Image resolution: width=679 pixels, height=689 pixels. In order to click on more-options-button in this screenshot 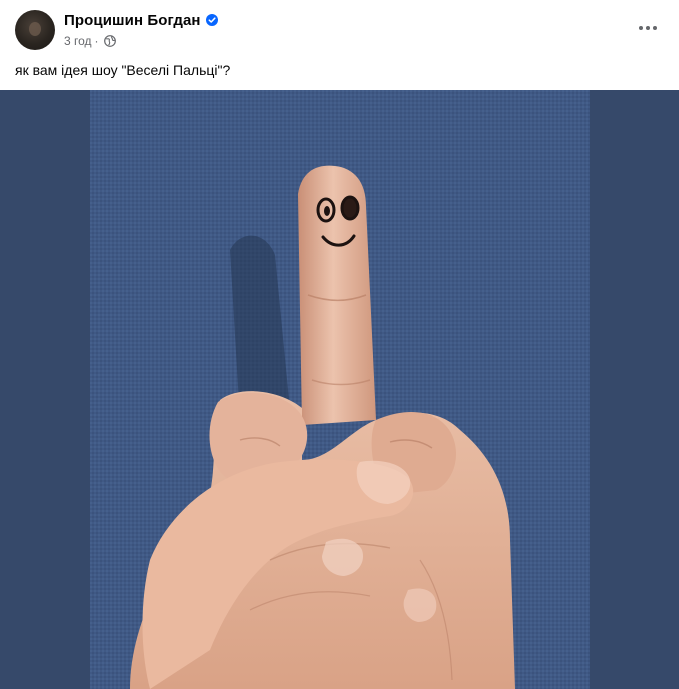, I will do `click(648, 28)`.